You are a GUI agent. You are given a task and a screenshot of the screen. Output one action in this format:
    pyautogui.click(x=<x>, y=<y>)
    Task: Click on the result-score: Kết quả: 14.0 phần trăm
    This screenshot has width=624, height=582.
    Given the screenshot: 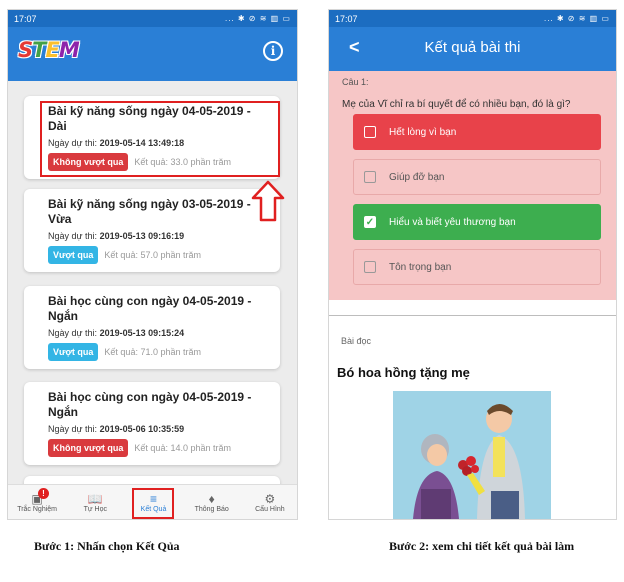 What is the action you would take?
    pyautogui.click(x=182, y=448)
    